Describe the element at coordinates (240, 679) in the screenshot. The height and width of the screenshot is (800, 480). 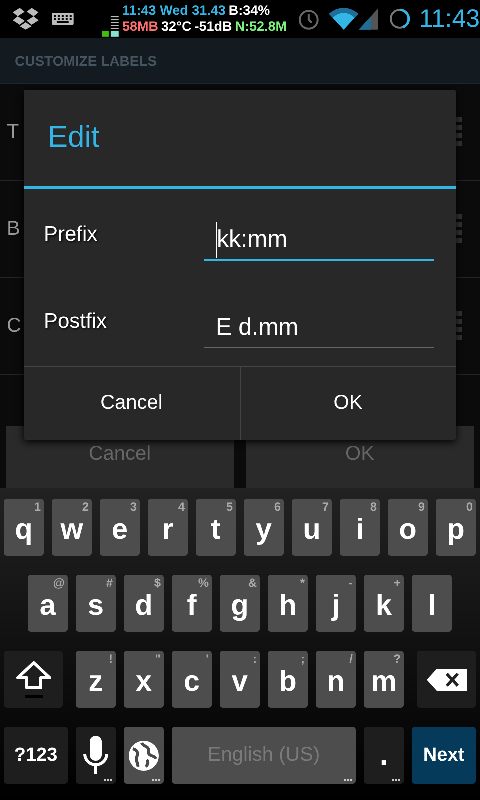
I see `key: v :` at that location.